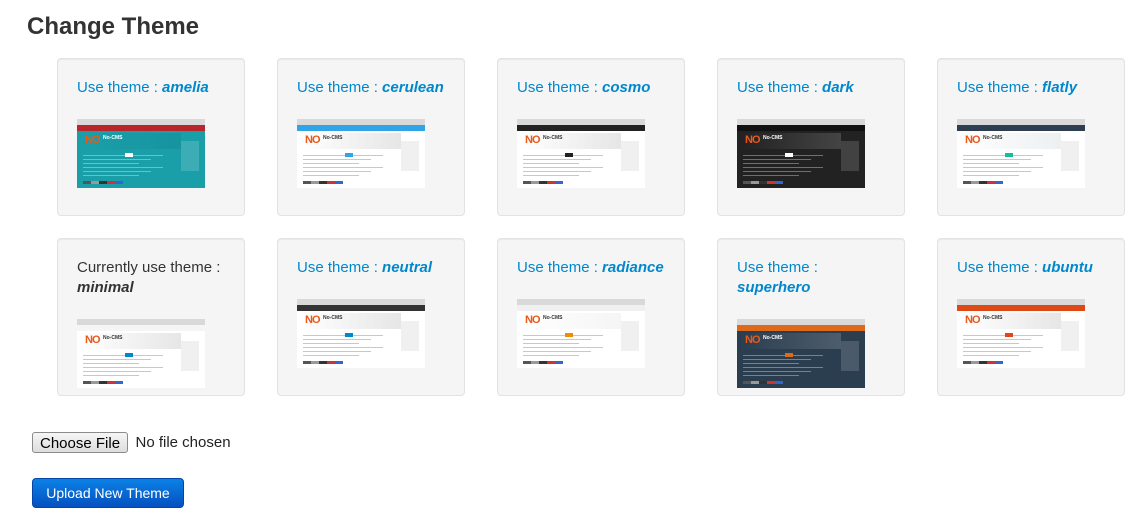 The width and height of the screenshot is (1148, 515). What do you see at coordinates (131, 442) in the screenshot?
I see `file-upload-row: Choose File No file chosen` at bounding box center [131, 442].